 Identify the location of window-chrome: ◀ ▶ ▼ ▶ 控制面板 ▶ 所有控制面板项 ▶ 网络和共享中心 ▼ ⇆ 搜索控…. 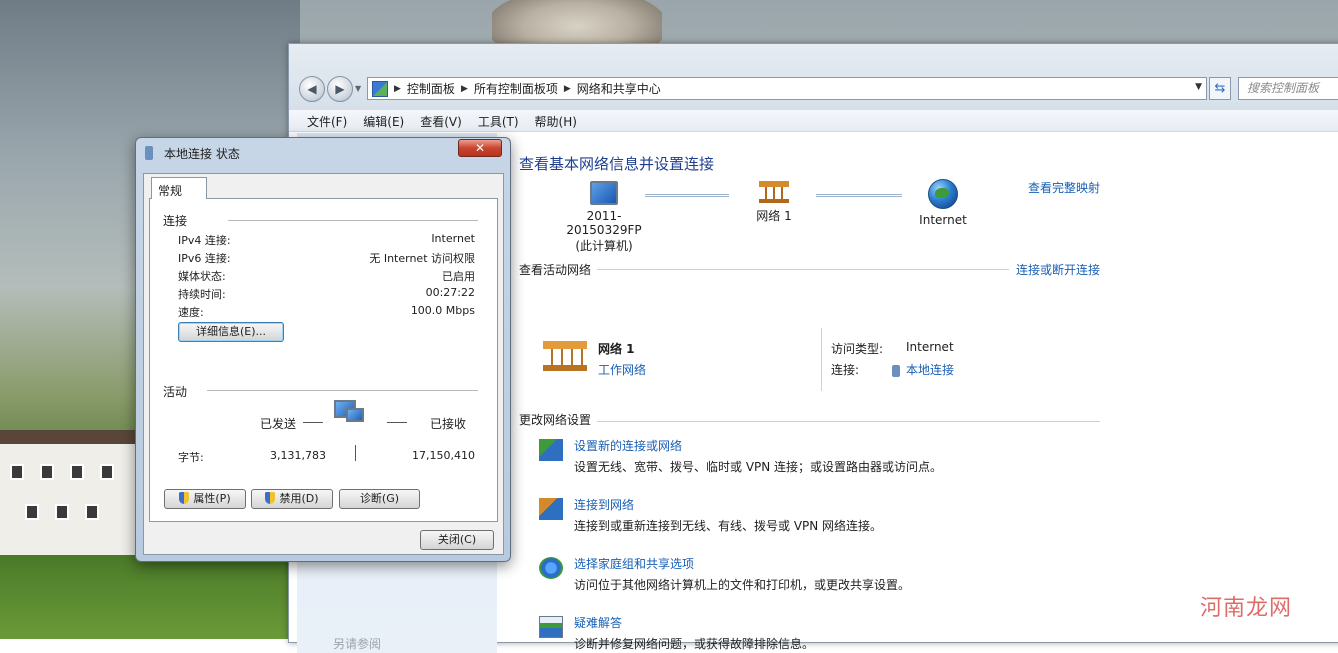
(813, 77).